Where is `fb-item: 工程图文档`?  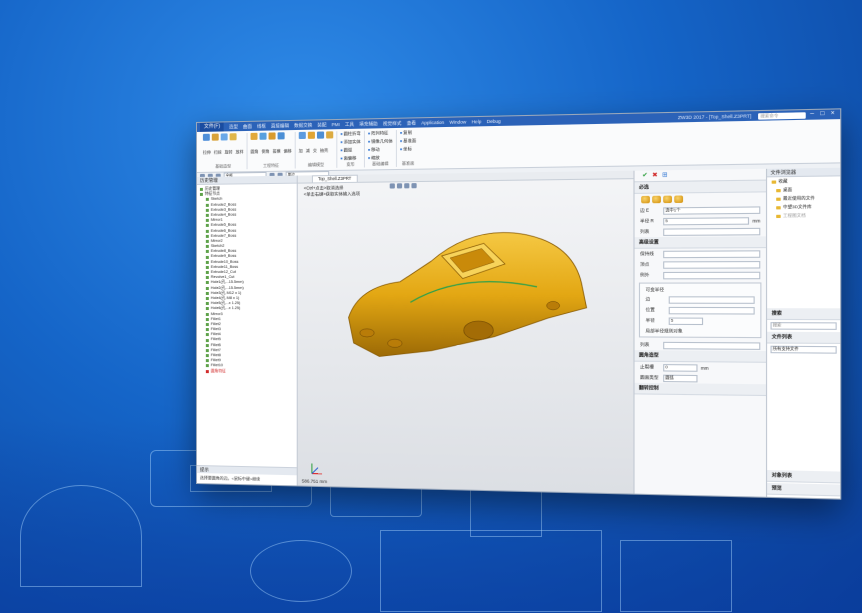 fb-item: 工程图文档 is located at coordinates (803, 215).